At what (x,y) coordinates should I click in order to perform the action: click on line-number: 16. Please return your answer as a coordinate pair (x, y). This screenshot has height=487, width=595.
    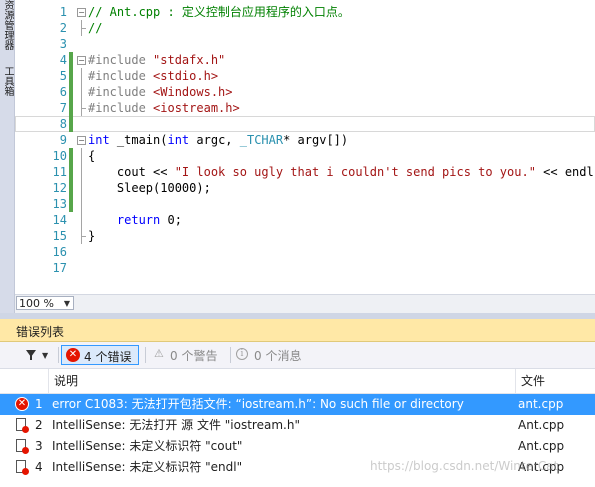
    Looking at the image, I should click on (59, 252).